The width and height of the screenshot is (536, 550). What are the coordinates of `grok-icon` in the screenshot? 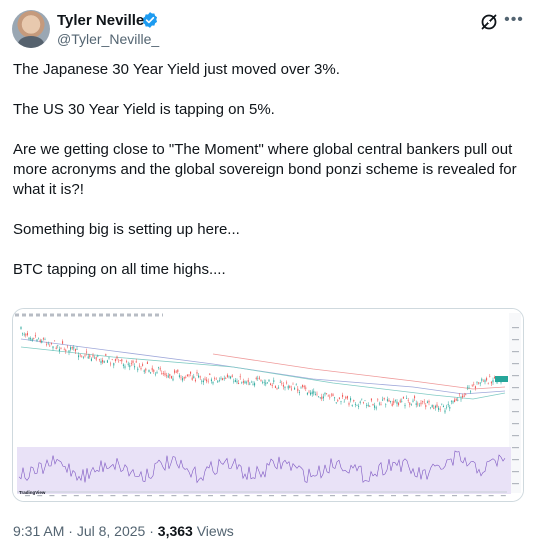 It's located at (489, 22).